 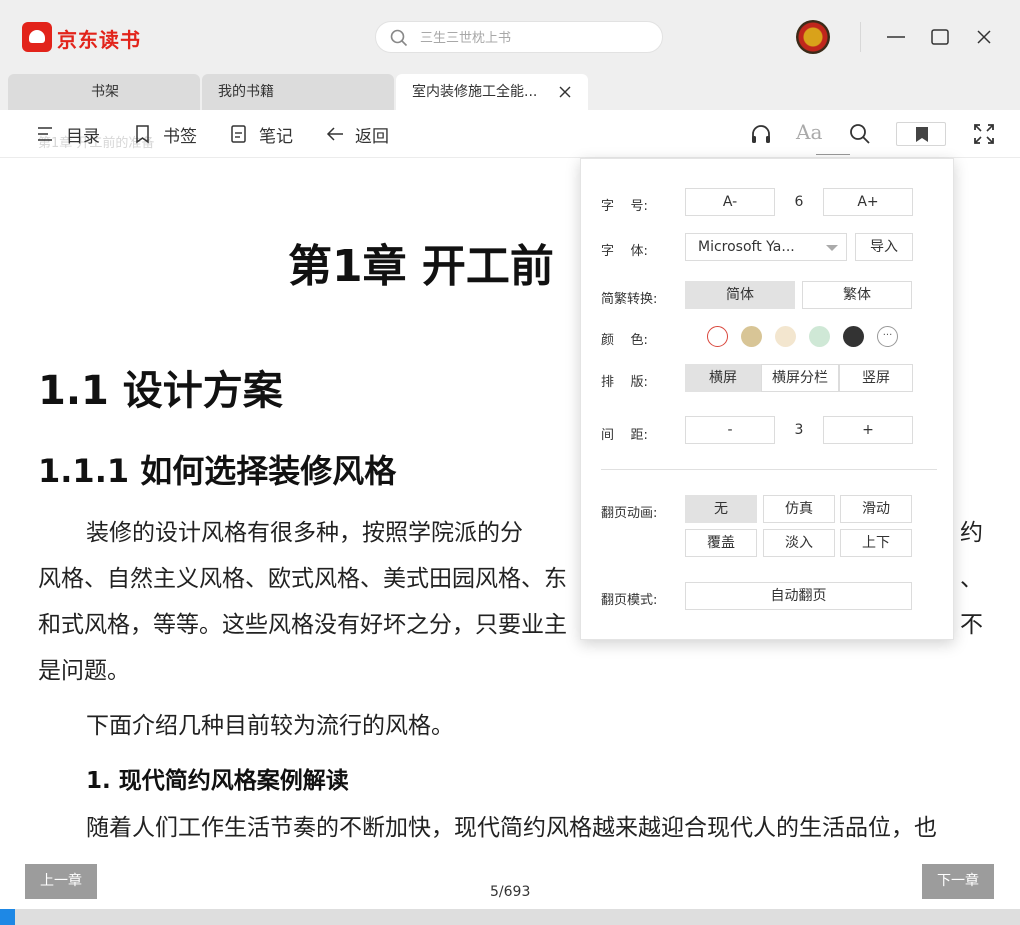 What do you see at coordinates (421, 266) in the screenshot?
I see `chapter-title: 第1章 开工前` at bounding box center [421, 266].